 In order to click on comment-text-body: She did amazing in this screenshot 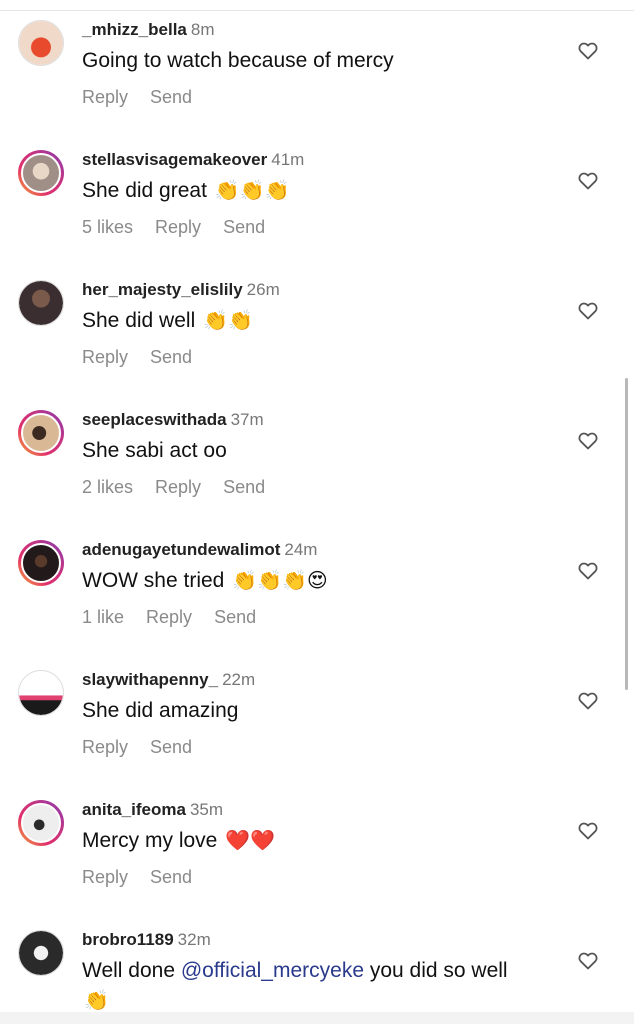, I will do `click(160, 710)`.